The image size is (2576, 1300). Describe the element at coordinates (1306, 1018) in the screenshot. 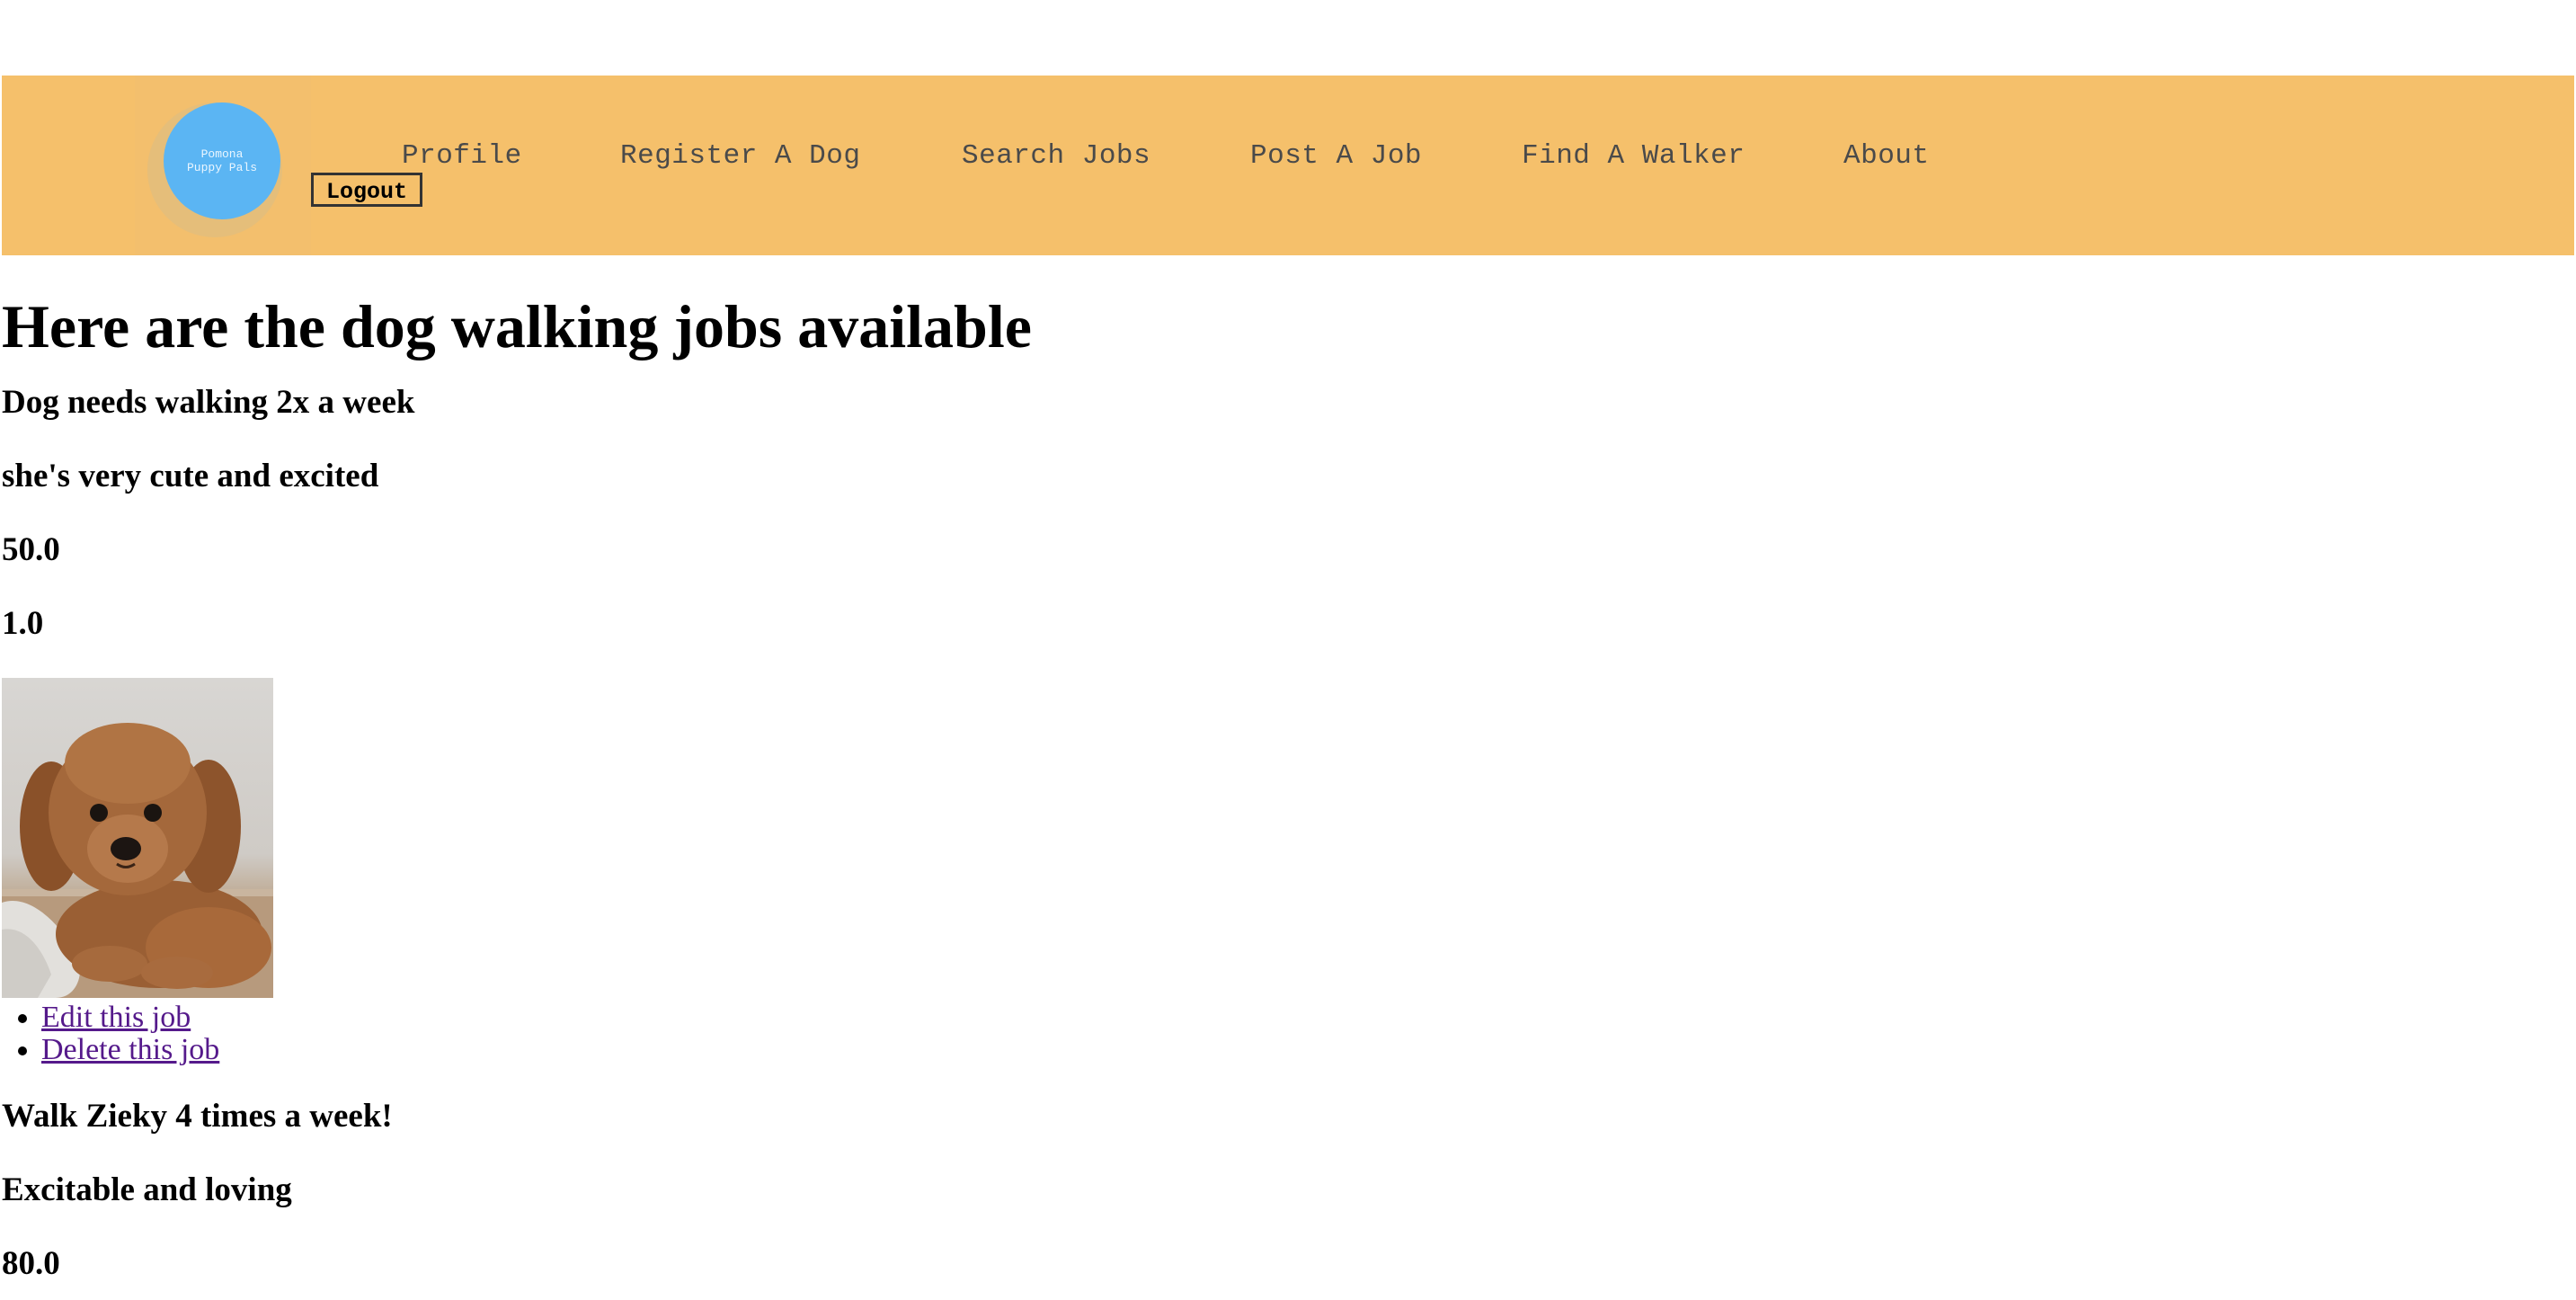

I see `list-item: Edit this job` at that location.